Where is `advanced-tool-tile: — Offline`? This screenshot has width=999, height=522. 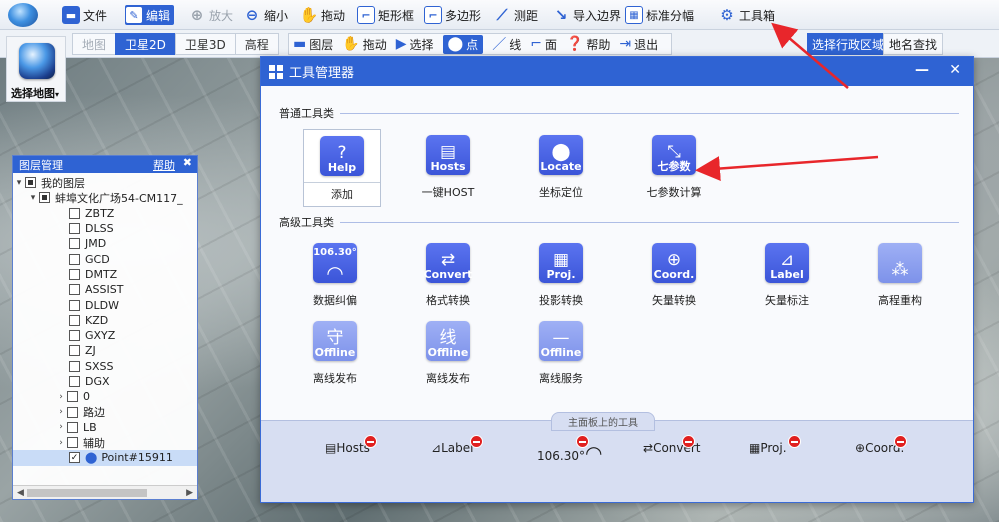 advanced-tool-tile: — Offline is located at coordinates (561, 341).